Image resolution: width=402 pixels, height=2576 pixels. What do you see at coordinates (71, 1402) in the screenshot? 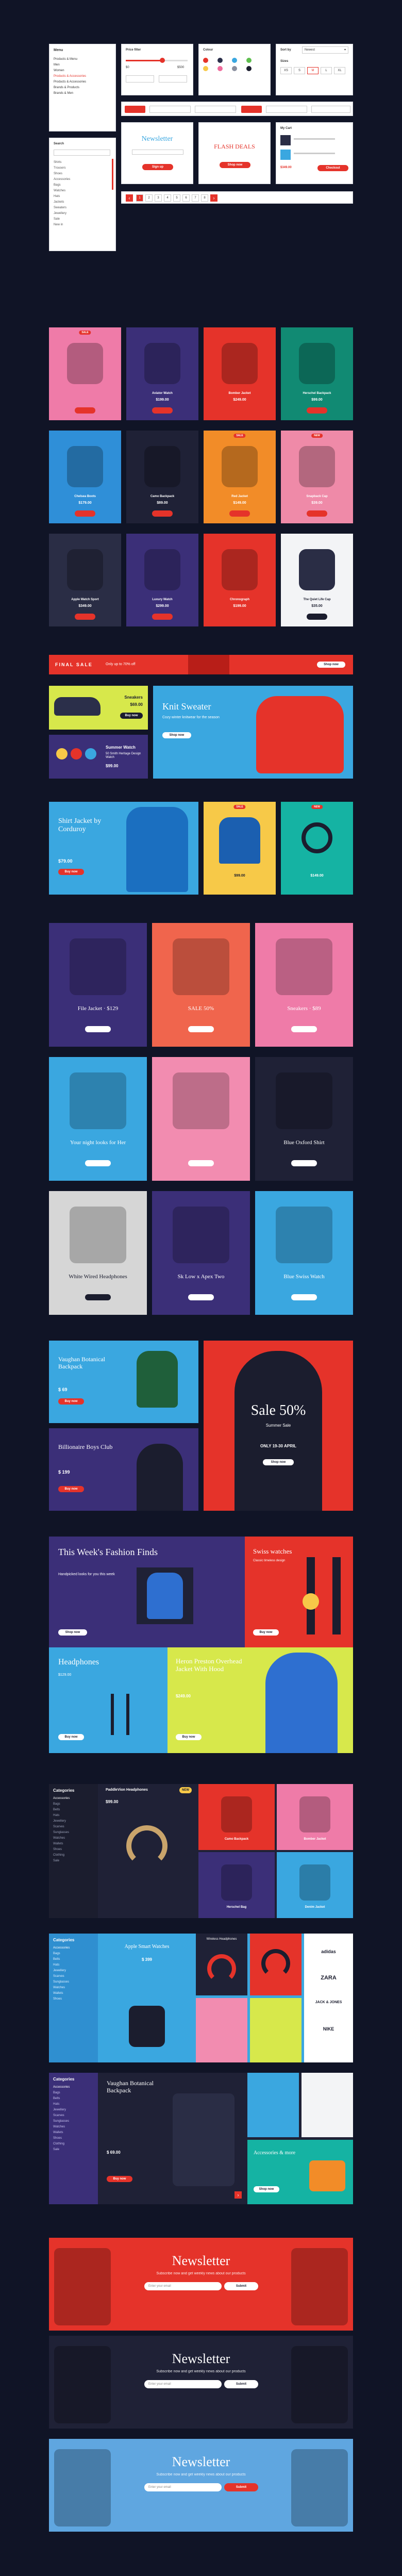
I see `backpack-promo-button: Buy now` at bounding box center [71, 1402].